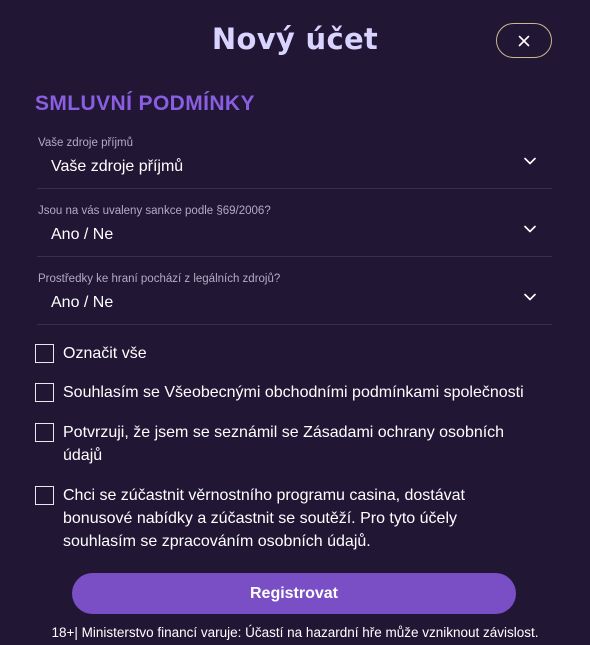 This screenshot has width=590, height=645. What do you see at coordinates (117, 166) in the screenshot?
I see `select-value: Vaše zdroje příjmů` at bounding box center [117, 166].